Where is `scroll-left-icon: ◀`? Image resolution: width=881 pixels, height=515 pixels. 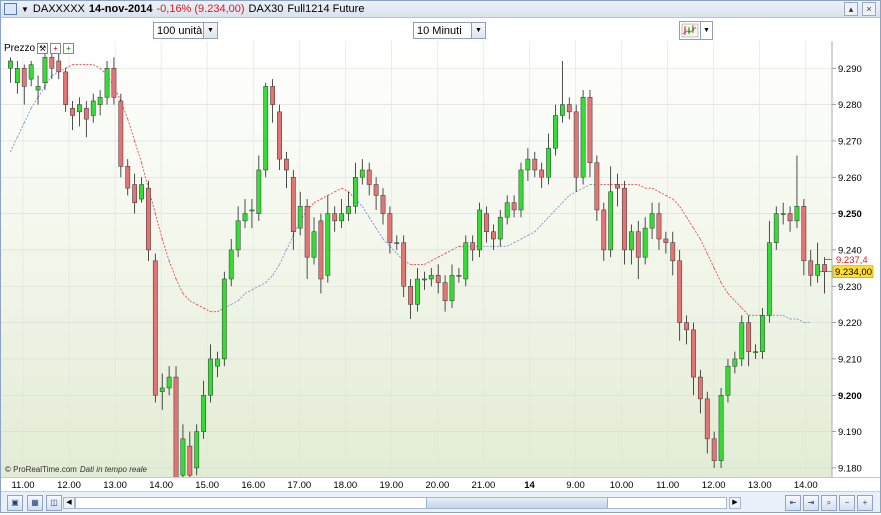
scroll-left-icon: ◀ is located at coordinates (69, 503).